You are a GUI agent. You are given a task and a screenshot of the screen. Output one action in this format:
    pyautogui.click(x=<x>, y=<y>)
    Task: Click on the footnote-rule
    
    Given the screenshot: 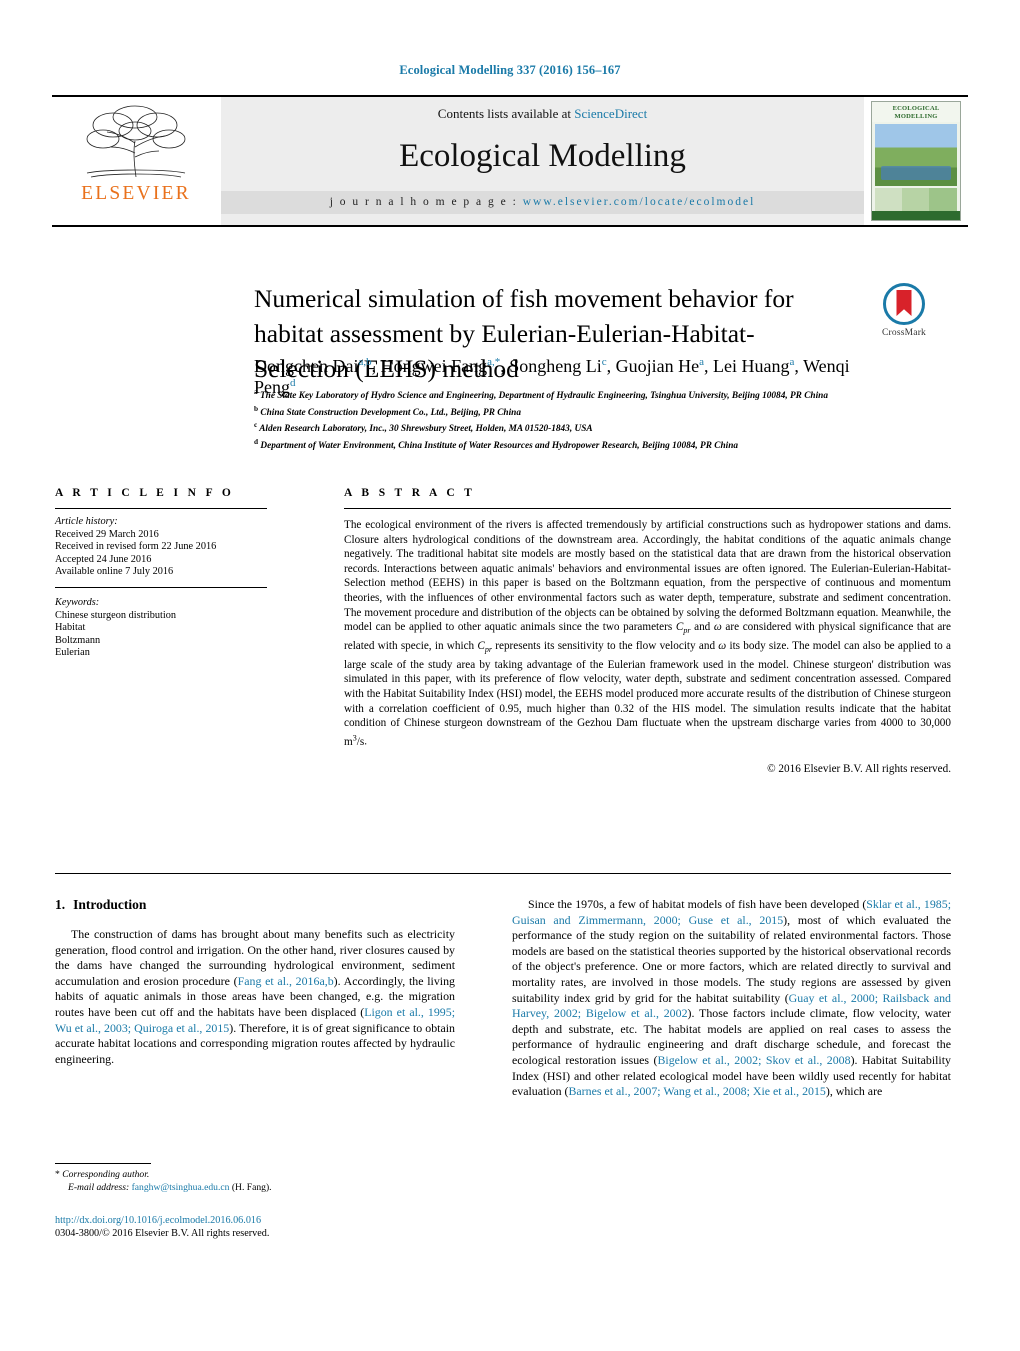 What is the action you would take?
    pyautogui.click(x=103, y=1163)
    